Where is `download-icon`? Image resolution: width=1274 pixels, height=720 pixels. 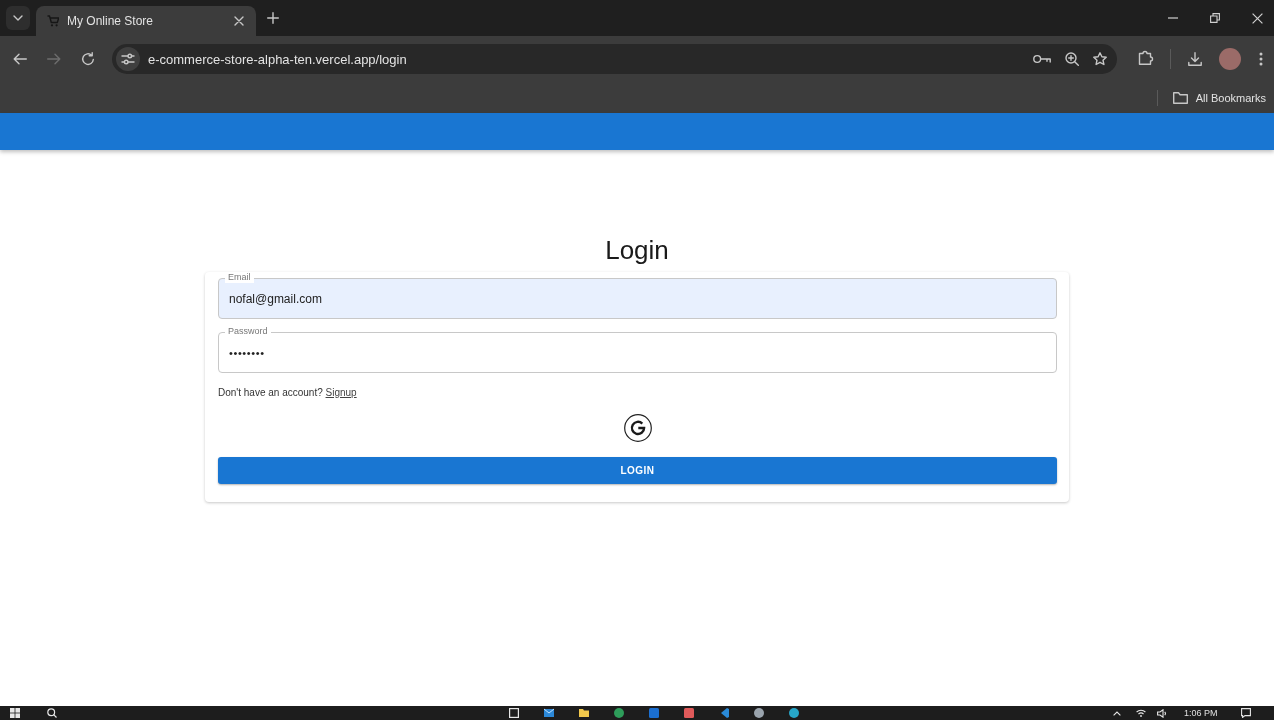
download-icon is located at coordinates (1195, 59).